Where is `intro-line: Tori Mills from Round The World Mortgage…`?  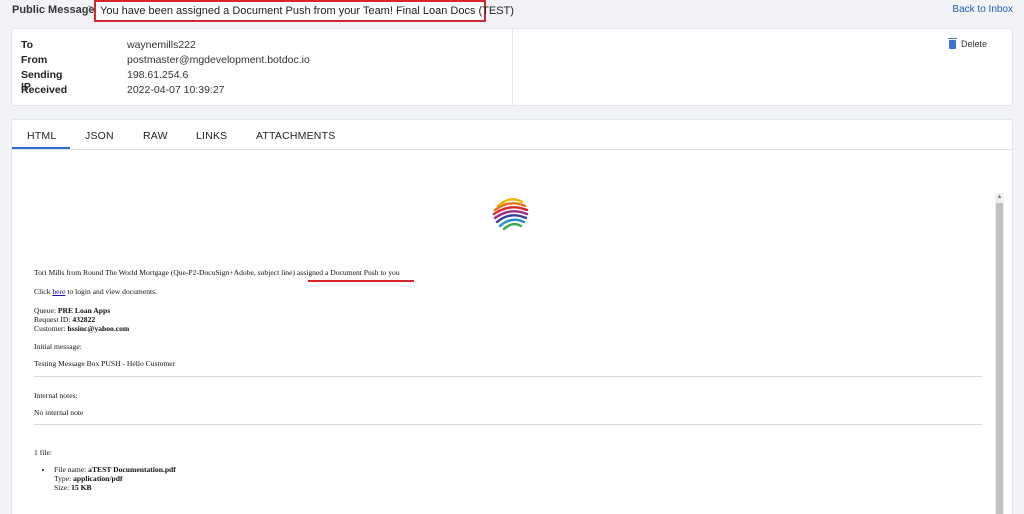
intro-line: Tori Mills from Round The World Mortgage… is located at coordinates (217, 272).